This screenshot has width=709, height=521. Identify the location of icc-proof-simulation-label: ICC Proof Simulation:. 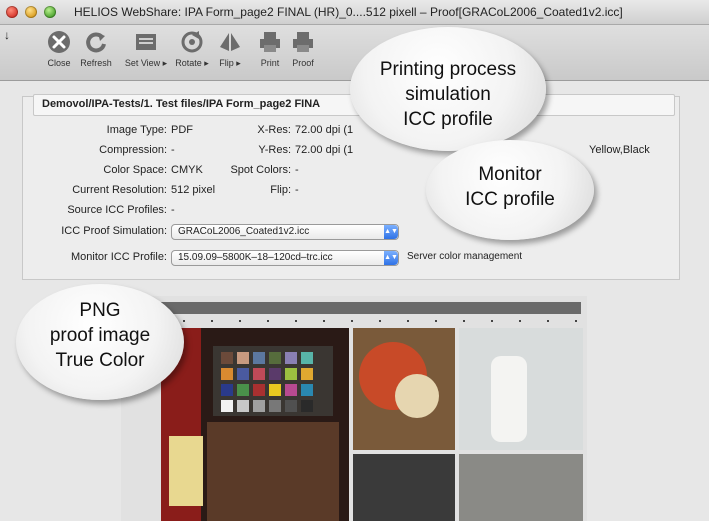
(114, 231).